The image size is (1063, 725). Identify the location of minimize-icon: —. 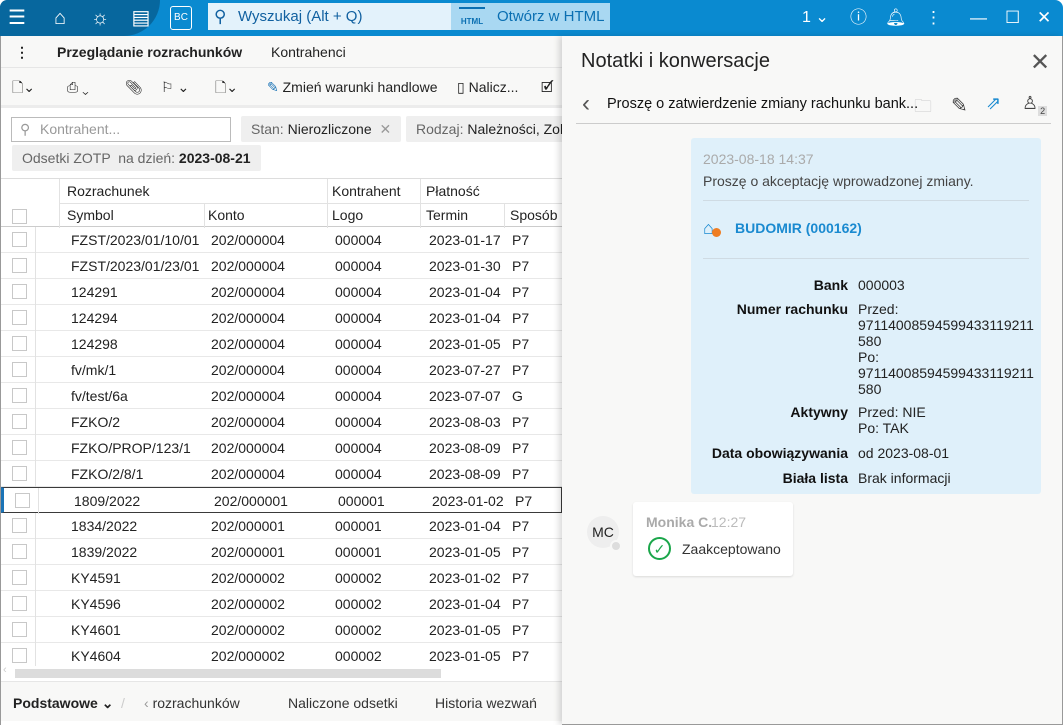
(978, 18).